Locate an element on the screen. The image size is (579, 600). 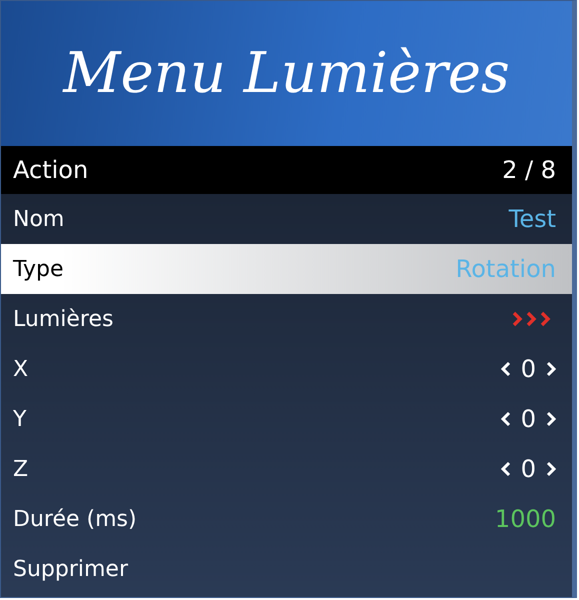
menu-item: Supprimer is located at coordinates (286, 569).